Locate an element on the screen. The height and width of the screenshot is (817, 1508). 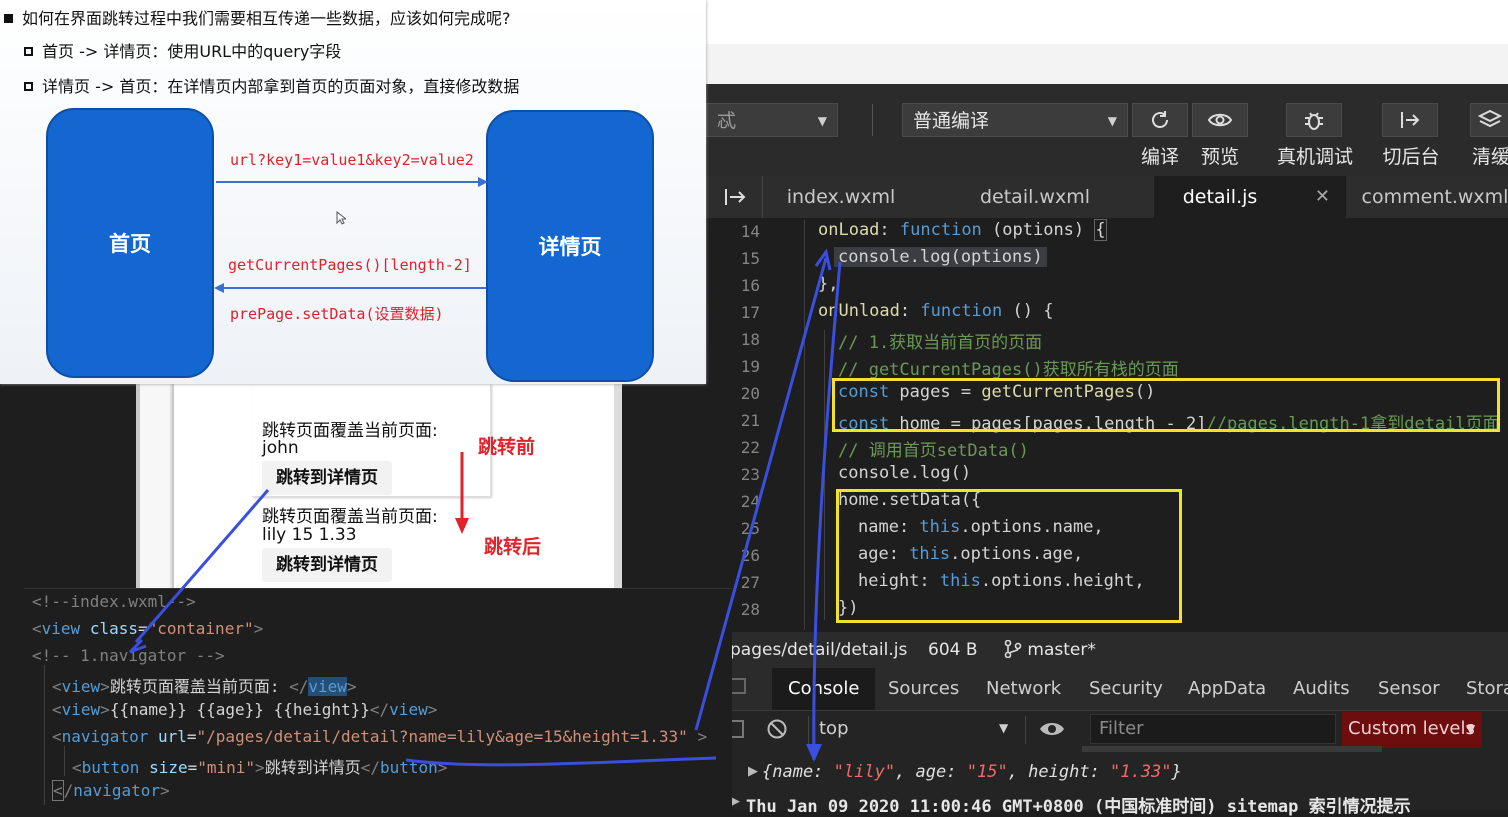
clear-cache-label: 清缓 is located at coordinates (1490, 157).